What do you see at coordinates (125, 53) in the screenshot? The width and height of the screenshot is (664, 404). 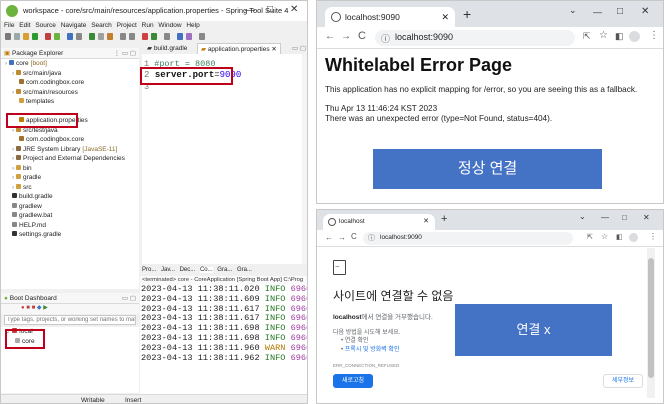 I see `view-menu-icon: ⋮ ▭ ▢` at bounding box center [125, 53].